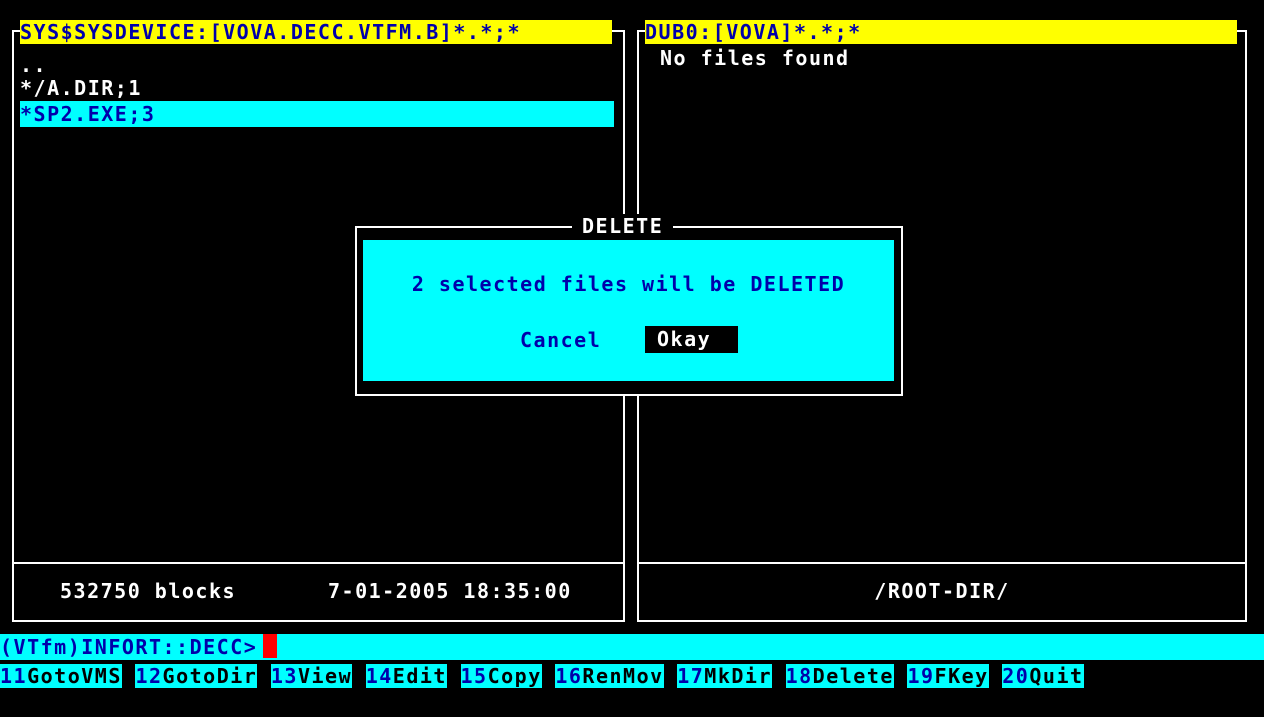 This screenshot has width=1264, height=717. I want to click on fkey-label: Copy, so click(514, 676).